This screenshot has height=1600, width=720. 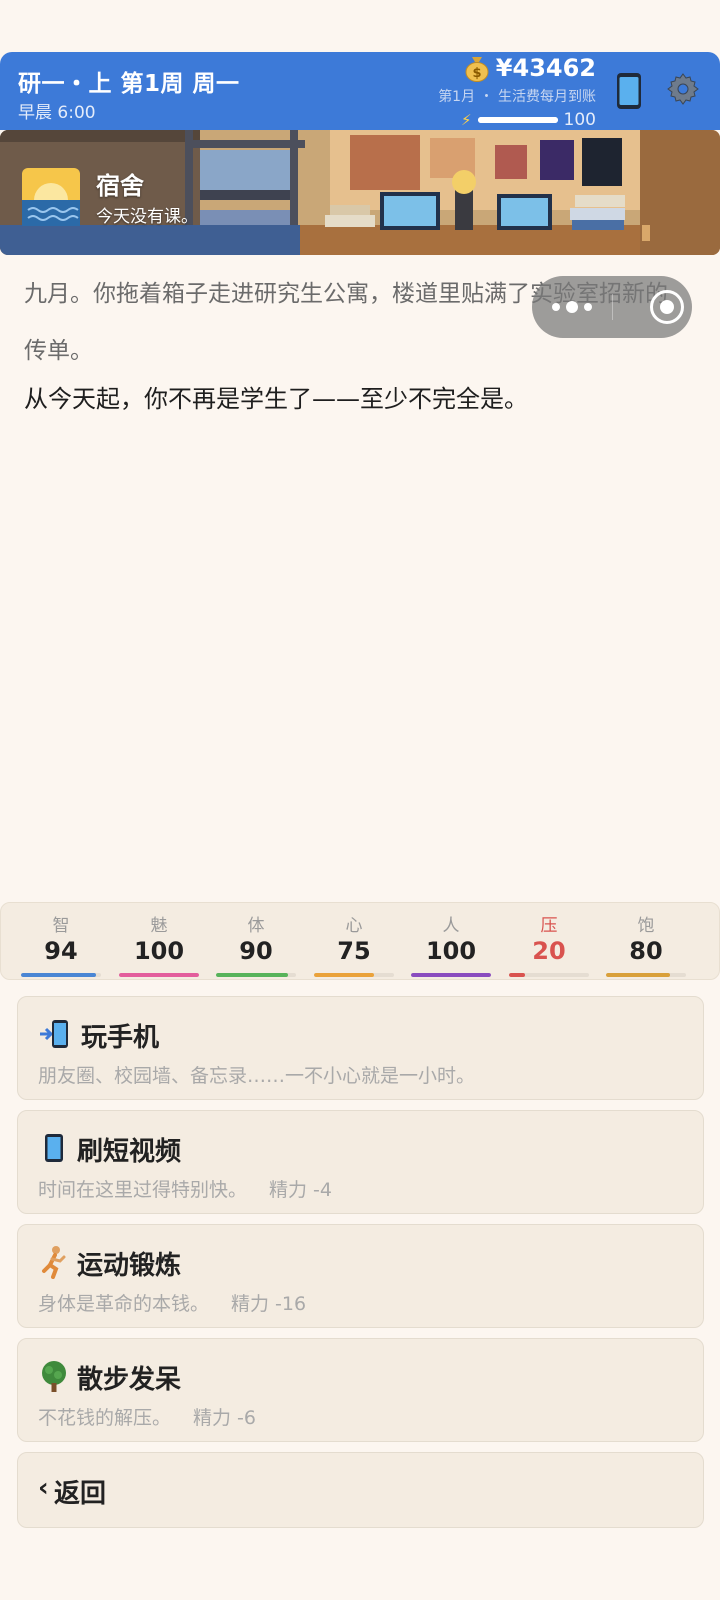 What do you see at coordinates (147, 217) in the screenshot?
I see `location-subtitle: 今天没有课。` at bounding box center [147, 217].